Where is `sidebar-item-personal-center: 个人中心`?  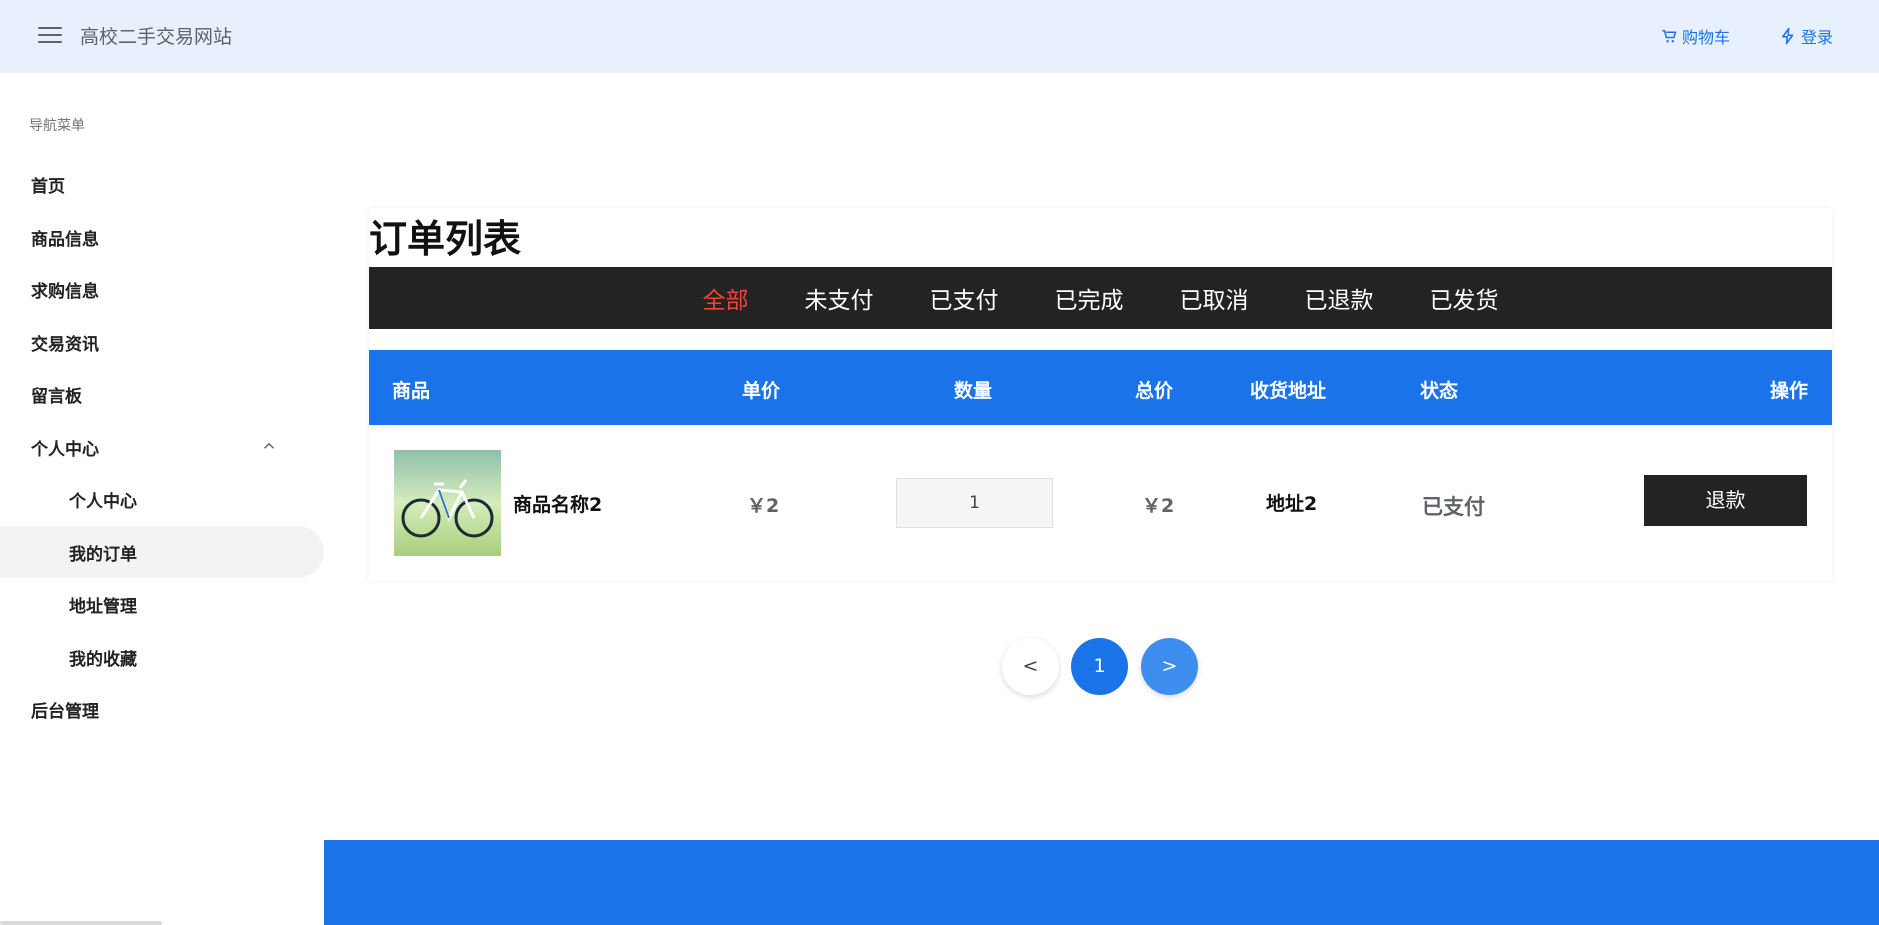
sidebar-item-personal-center: 个人中心 is located at coordinates (162, 499).